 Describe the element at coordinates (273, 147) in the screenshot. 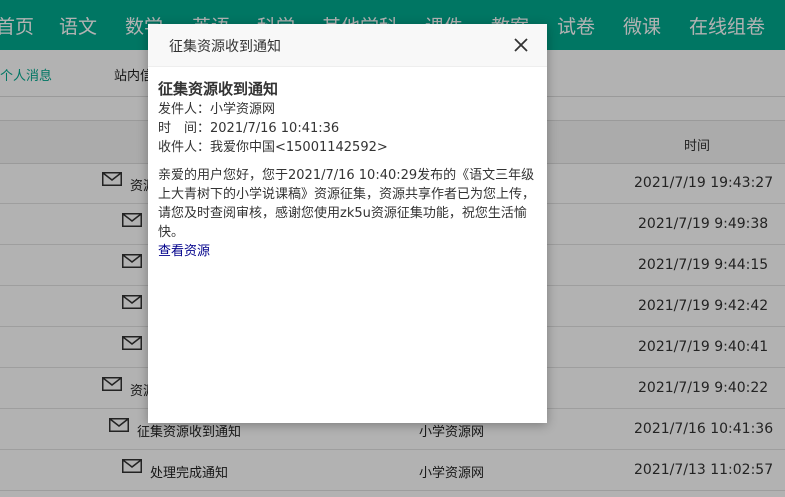

I see `message-recipient: 收件人：我爱你中国<15001142592>` at that location.